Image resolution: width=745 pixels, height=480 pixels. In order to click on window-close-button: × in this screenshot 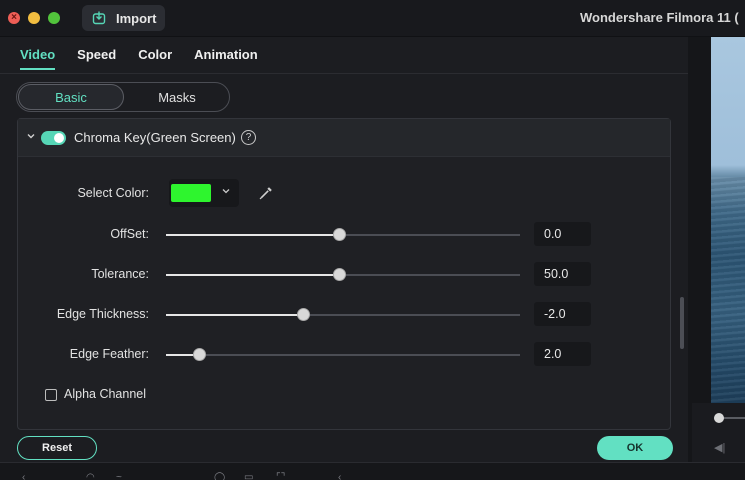, I will do `click(14, 18)`.